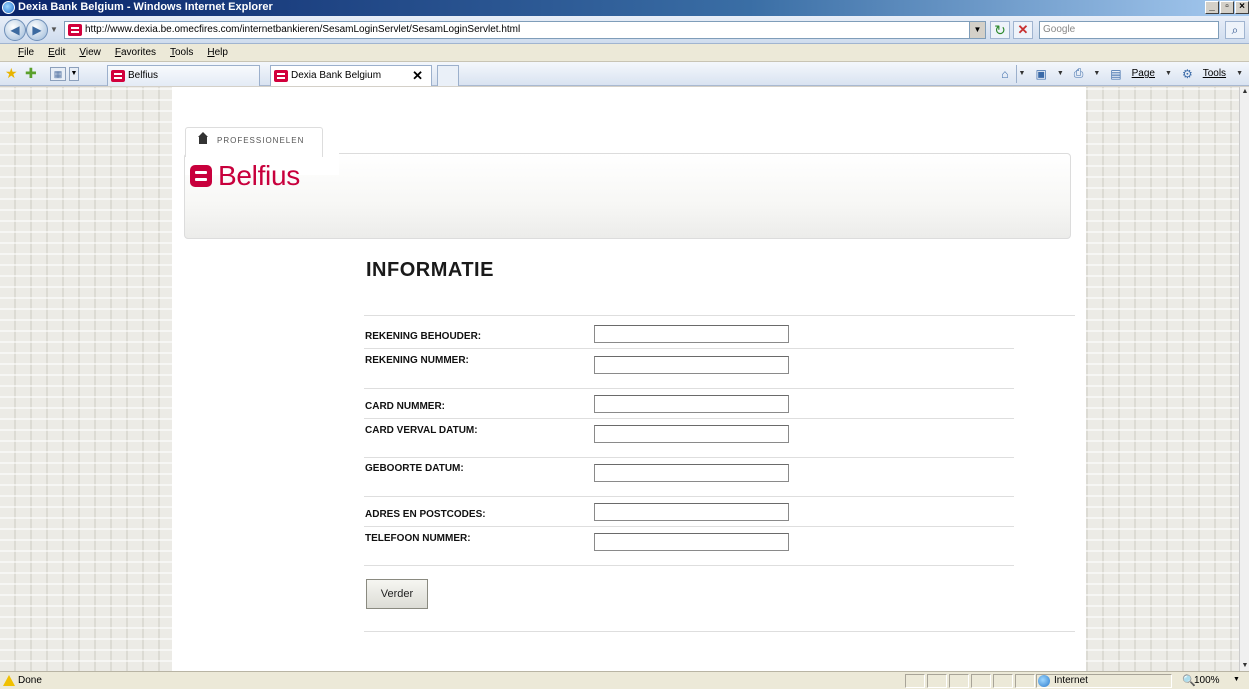 This screenshot has width=1249, height=689. Describe the element at coordinates (691, 512) in the screenshot. I see `adres-en-postcodes-field` at that location.